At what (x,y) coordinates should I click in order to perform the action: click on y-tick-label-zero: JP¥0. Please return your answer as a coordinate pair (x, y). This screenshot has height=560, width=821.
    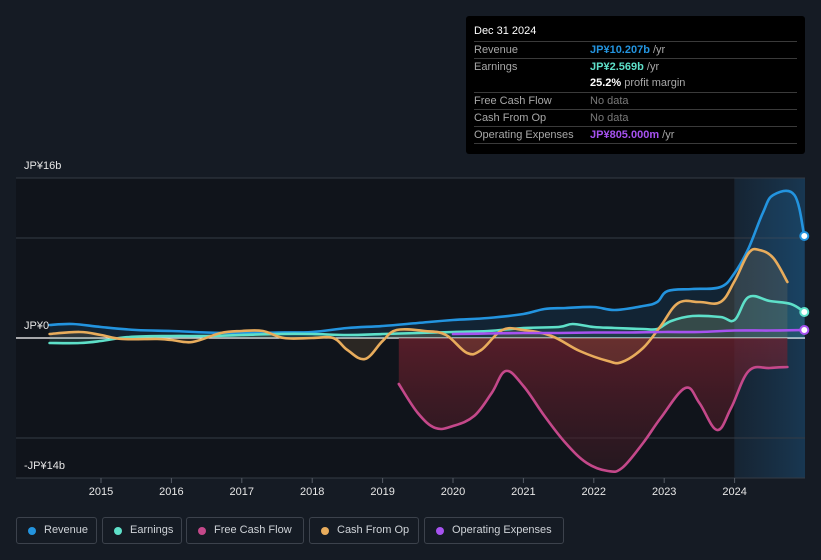
    Looking at the image, I should click on (37, 326).